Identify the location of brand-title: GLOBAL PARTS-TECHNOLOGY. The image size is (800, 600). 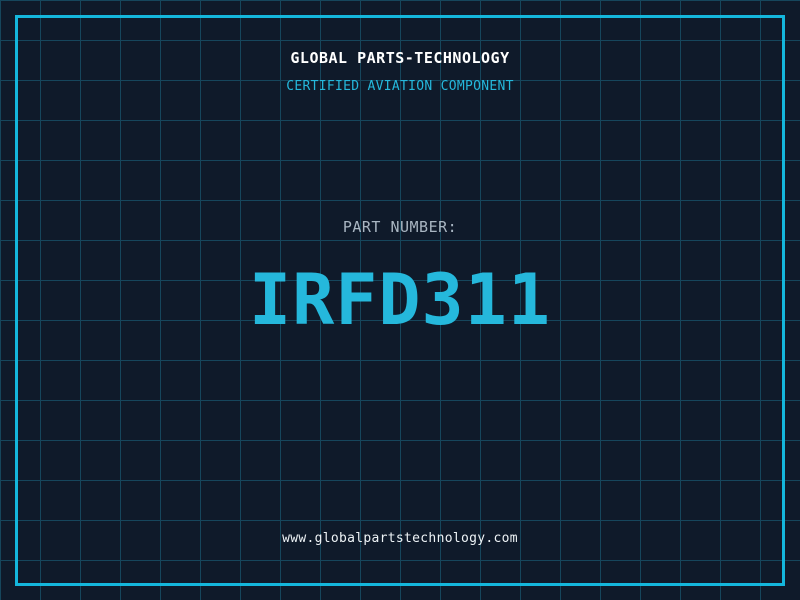
(400, 58).